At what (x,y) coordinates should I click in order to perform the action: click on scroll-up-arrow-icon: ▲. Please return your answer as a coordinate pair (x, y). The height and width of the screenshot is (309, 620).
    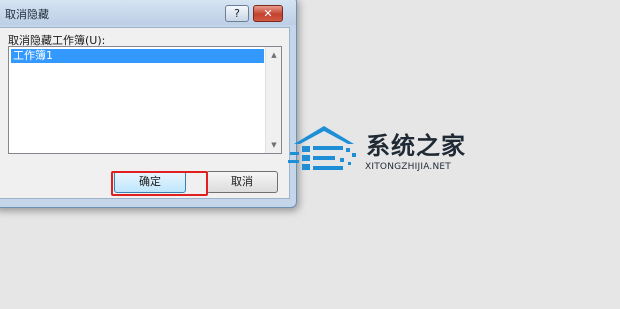
    Looking at the image, I should click on (274, 55).